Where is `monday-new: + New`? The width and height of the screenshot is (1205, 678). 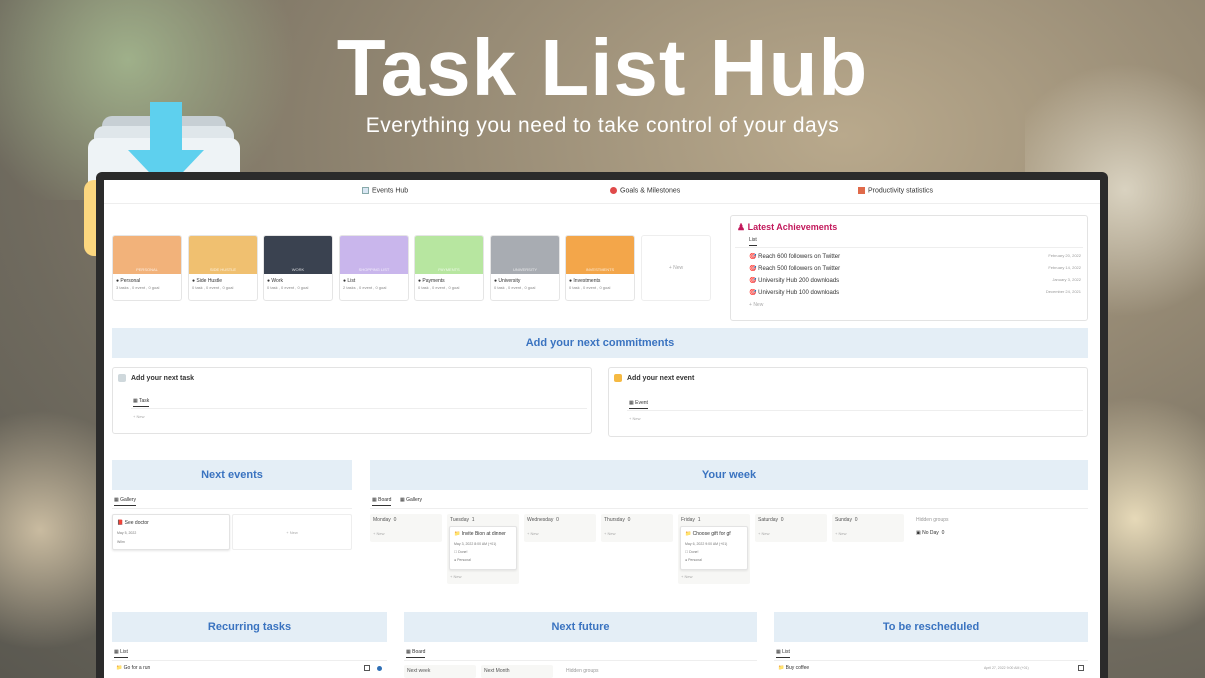
monday-new: + New is located at coordinates (378, 533).